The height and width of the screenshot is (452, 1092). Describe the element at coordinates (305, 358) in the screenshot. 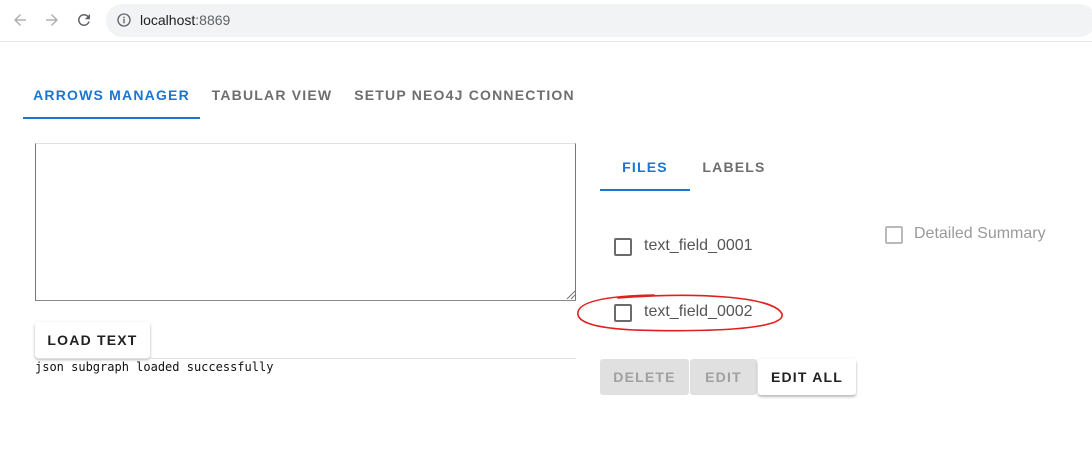

I see `divider` at that location.